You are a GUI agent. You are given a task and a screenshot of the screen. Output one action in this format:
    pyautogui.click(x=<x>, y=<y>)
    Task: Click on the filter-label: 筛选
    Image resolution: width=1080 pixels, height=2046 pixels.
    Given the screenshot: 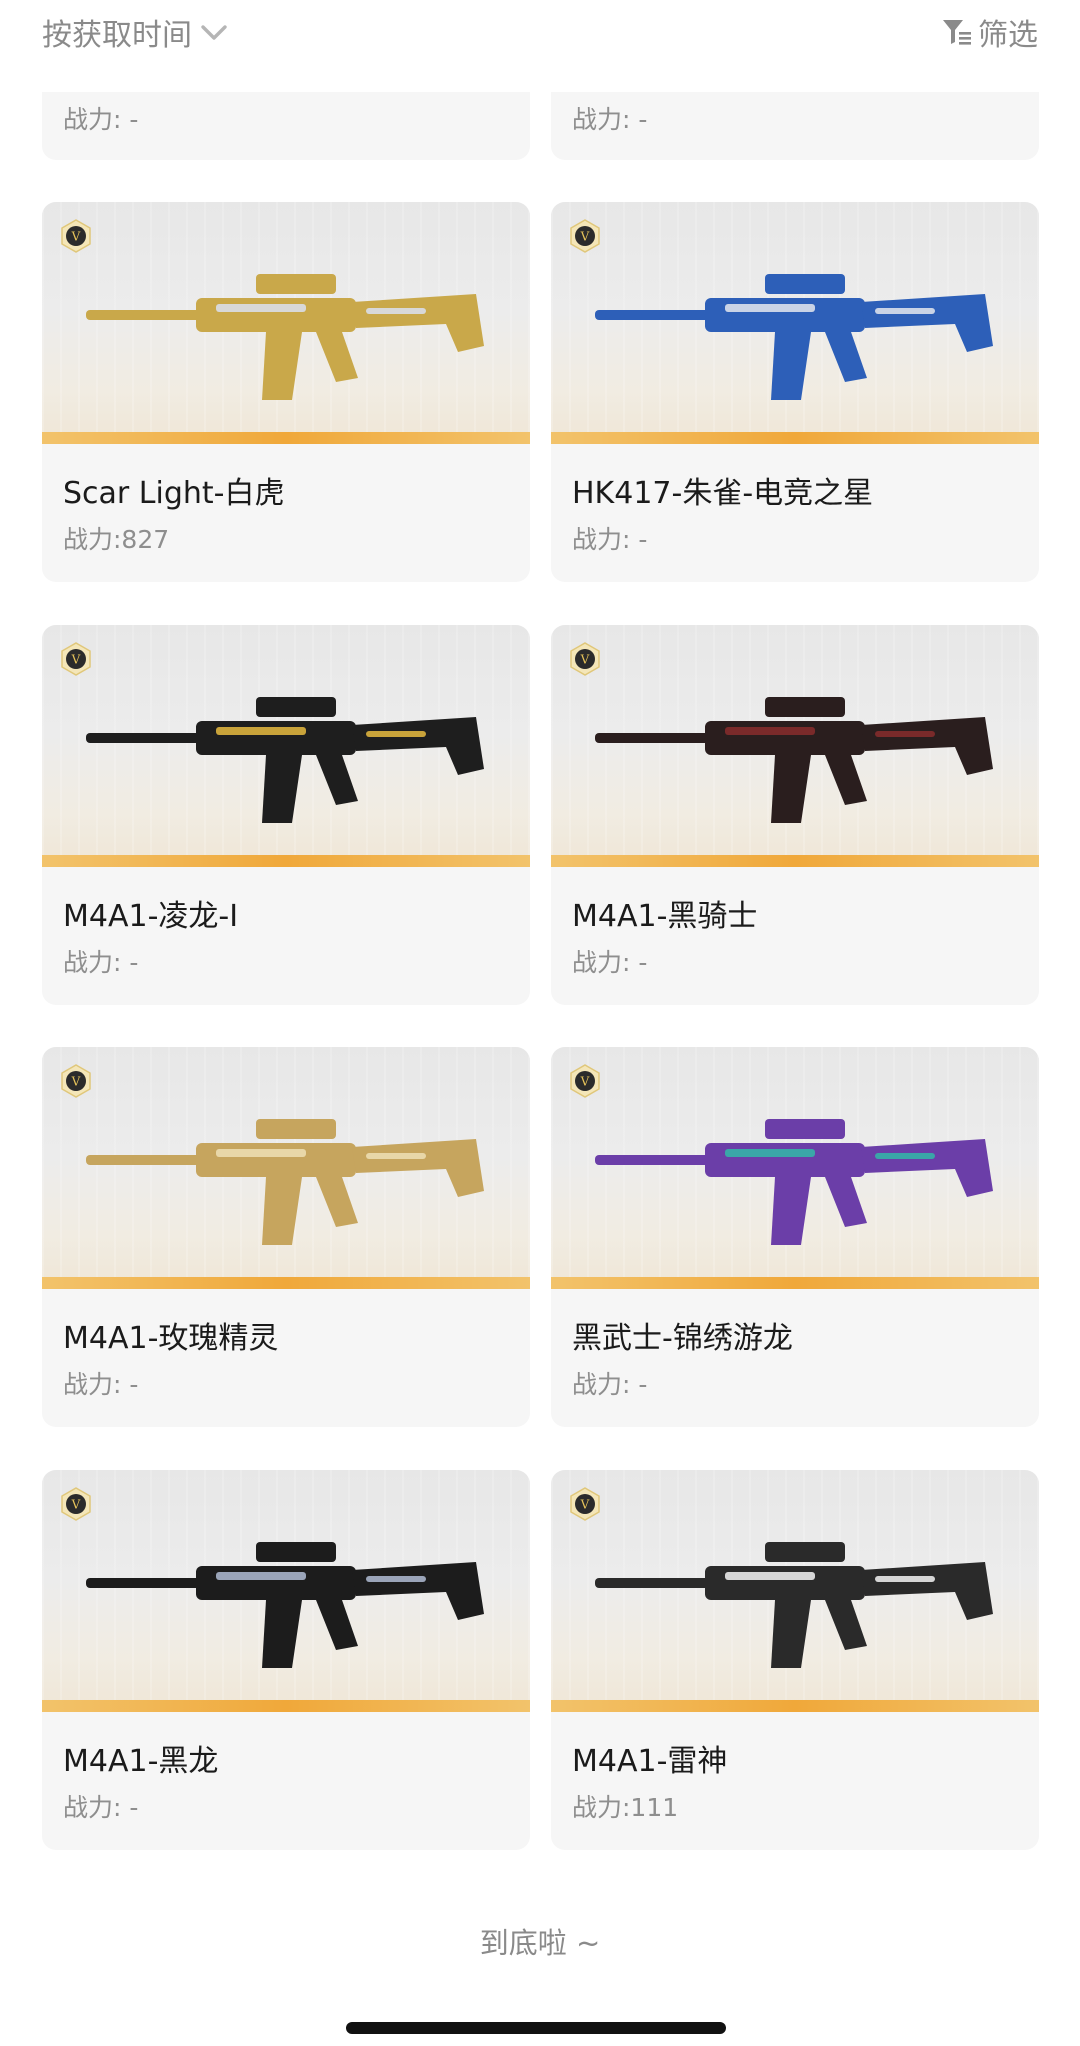 What is the action you would take?
    pyautogui.click(x=1008, y=35)
    